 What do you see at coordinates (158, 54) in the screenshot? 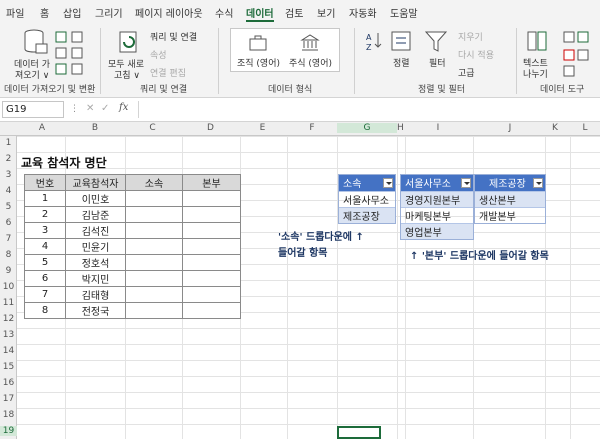
I see `properties-button: 속성` at bounding box center [158, 54].